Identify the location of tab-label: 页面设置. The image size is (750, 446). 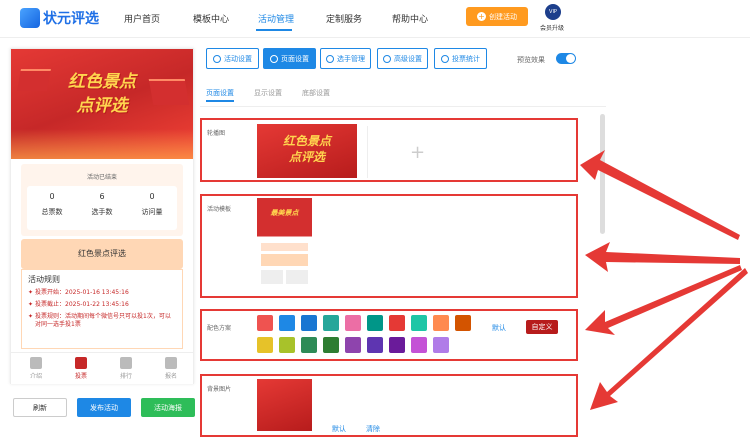
(295, 58).